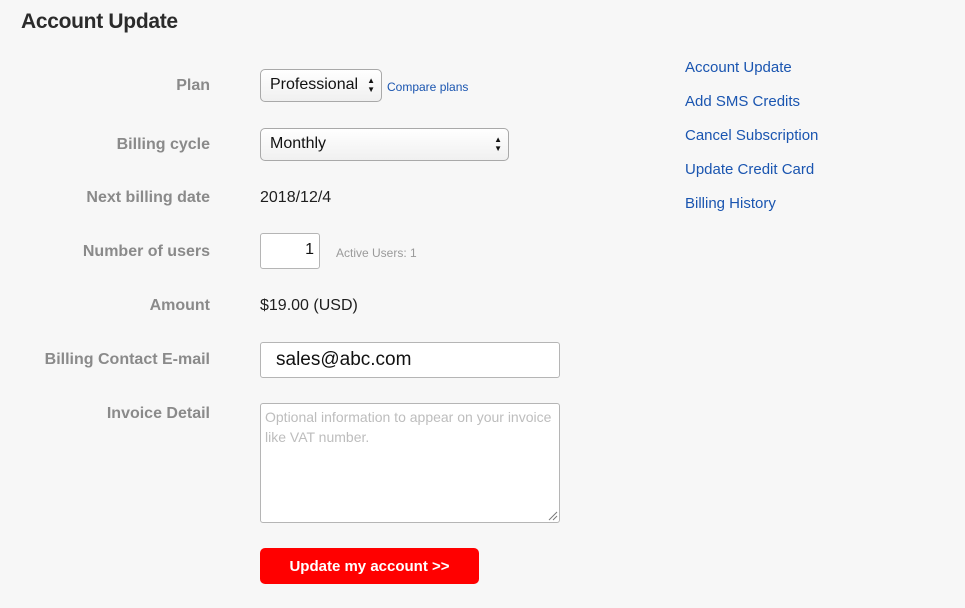 This screenshot has width=965, height=608. Describe the element at coordinates (127, 359) in the screenshot. I see `billing-email-label: Billing Contact E-mail` at that location.